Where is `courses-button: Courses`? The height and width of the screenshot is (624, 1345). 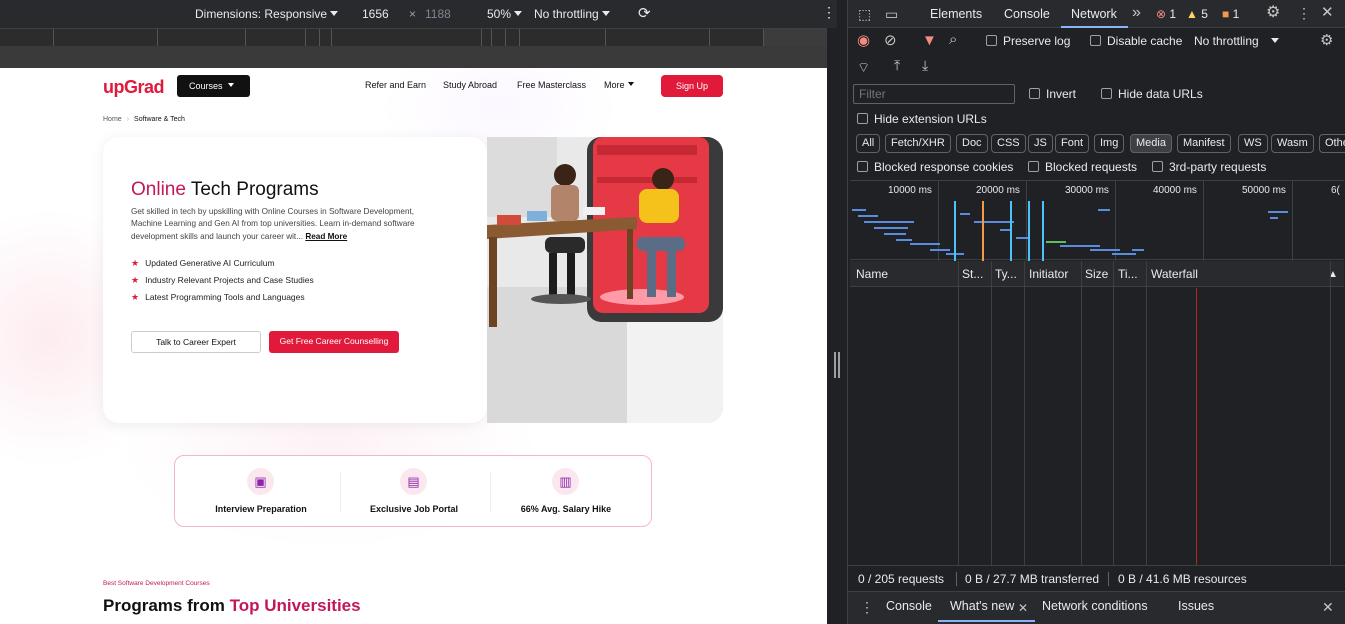
courses-button: Courses is located at coordinates (213, 86).